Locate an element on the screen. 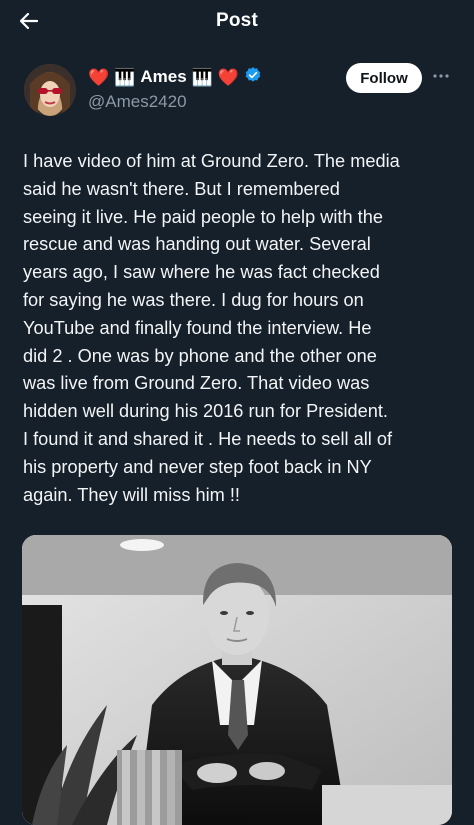  avatar is located at coordinates (50, 90).